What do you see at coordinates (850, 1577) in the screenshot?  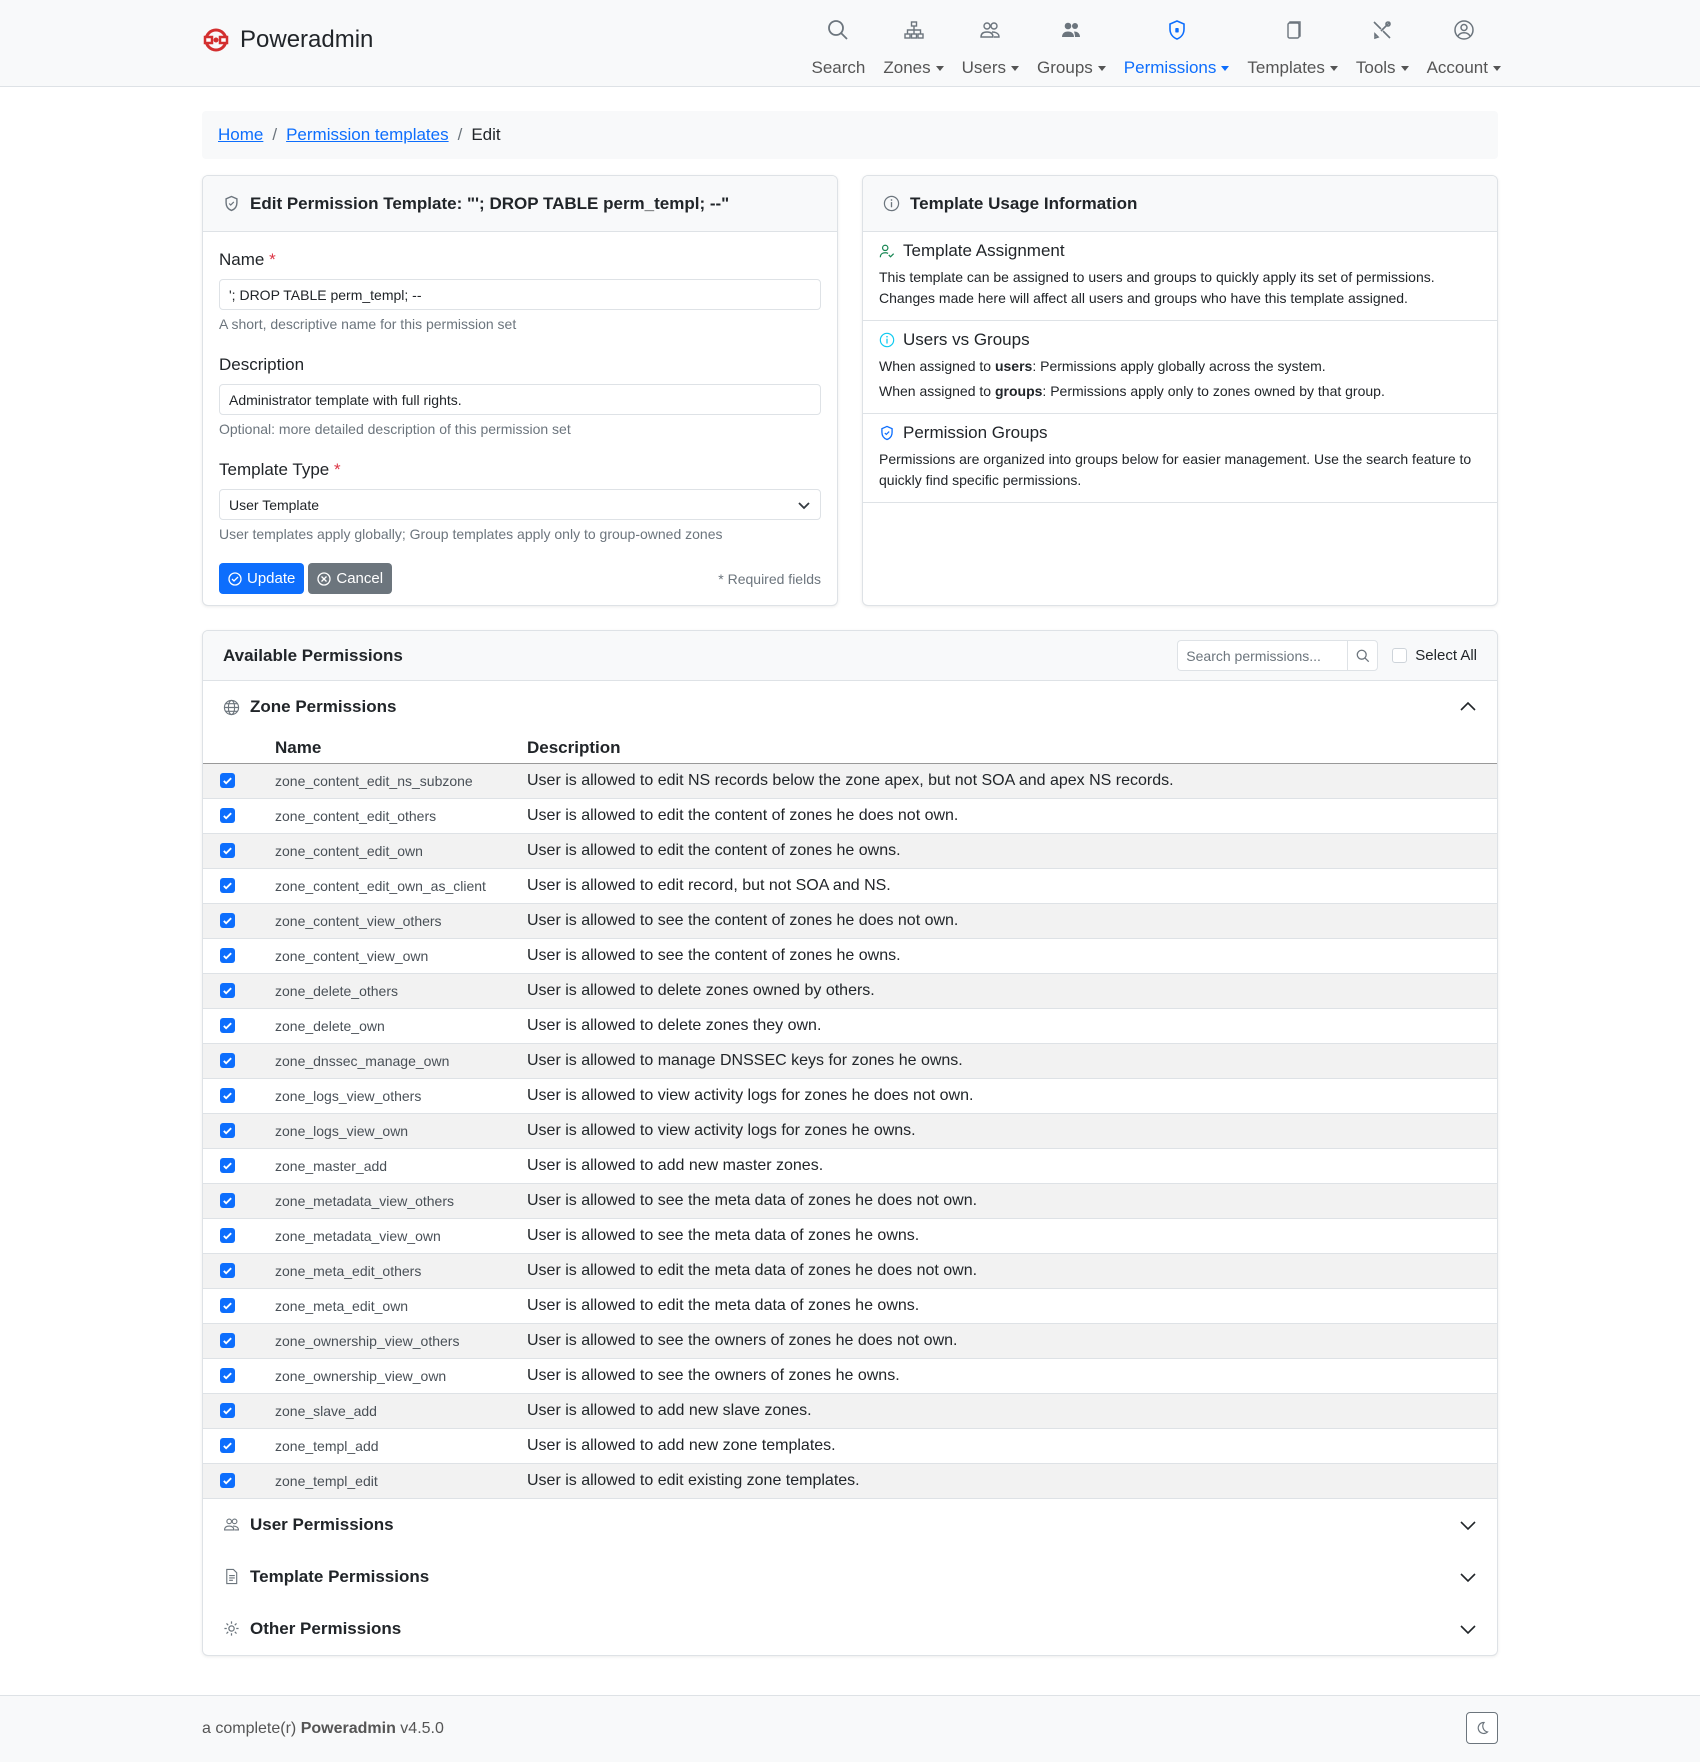 I see `template-permissions-toggle: Template Permissions` at bounding box center [850, 1577].